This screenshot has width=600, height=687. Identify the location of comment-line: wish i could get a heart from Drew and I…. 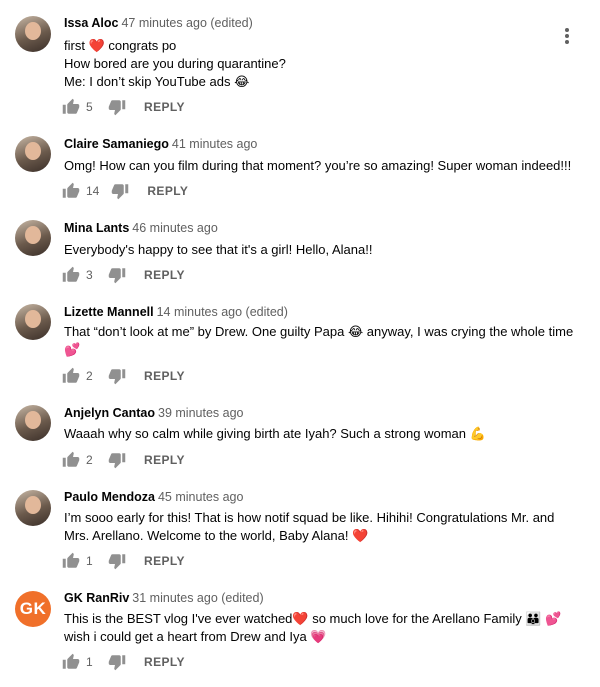
(195, 636).